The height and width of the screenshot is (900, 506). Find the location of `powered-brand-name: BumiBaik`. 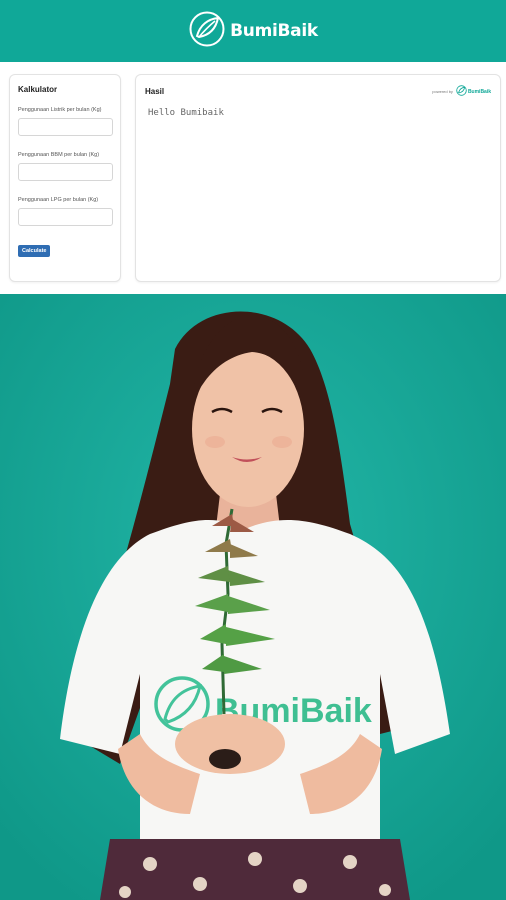

powered-brand-name: BumiBaik is located at coordinates (479, 91).